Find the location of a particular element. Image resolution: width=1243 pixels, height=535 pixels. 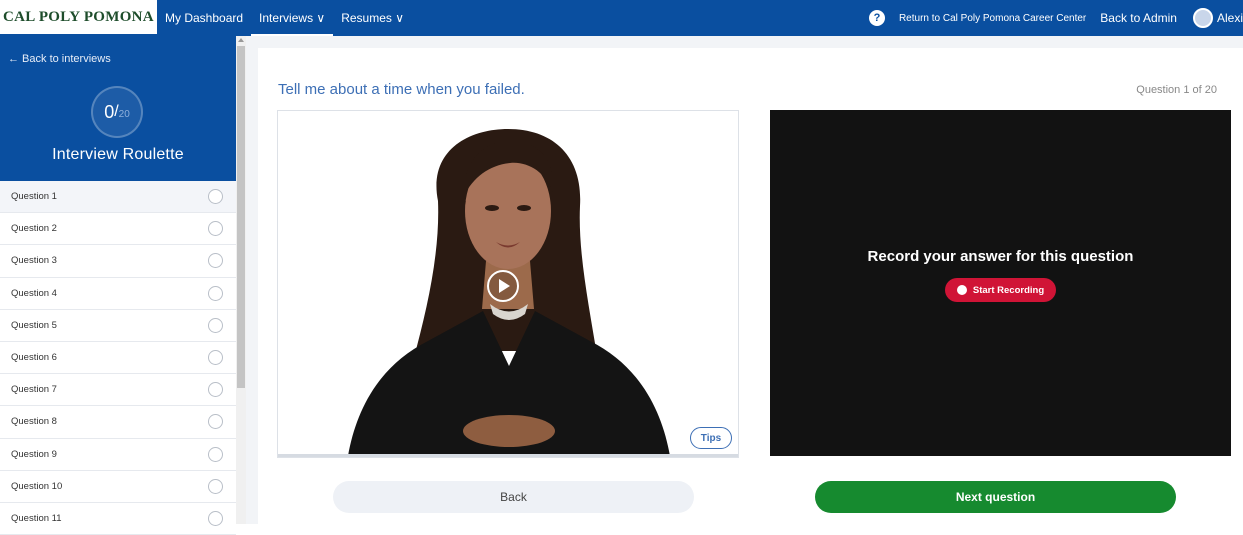

question-item: Question 11 is located at coordinates (118, 519).